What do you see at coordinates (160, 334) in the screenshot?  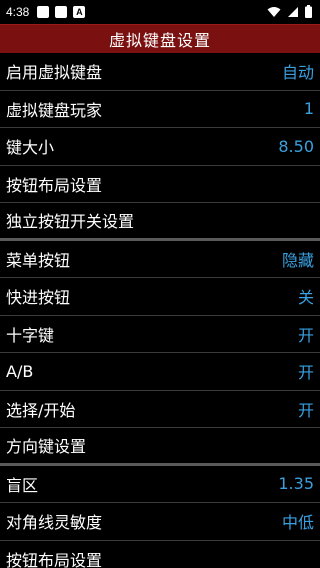 I see `setting-dpad: 十字键 开` at bounding box center [160, 334].